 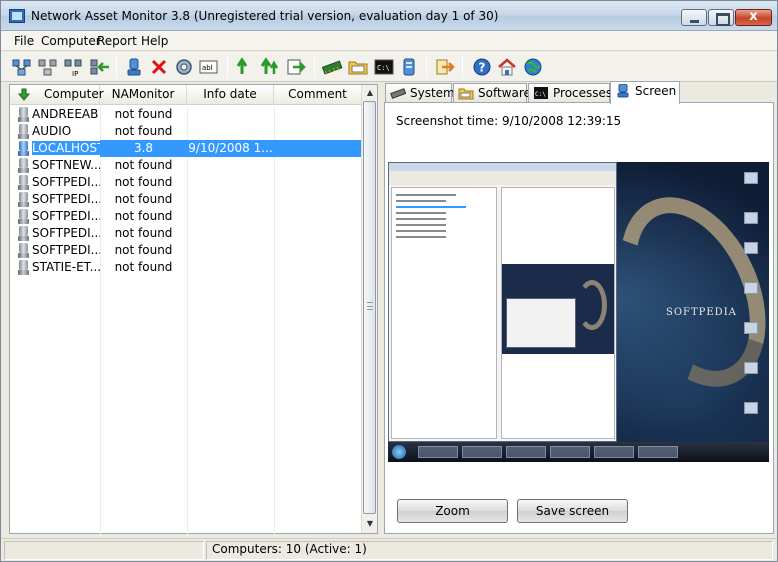 I want to click on nested-preview, so click(x=558, y=309).